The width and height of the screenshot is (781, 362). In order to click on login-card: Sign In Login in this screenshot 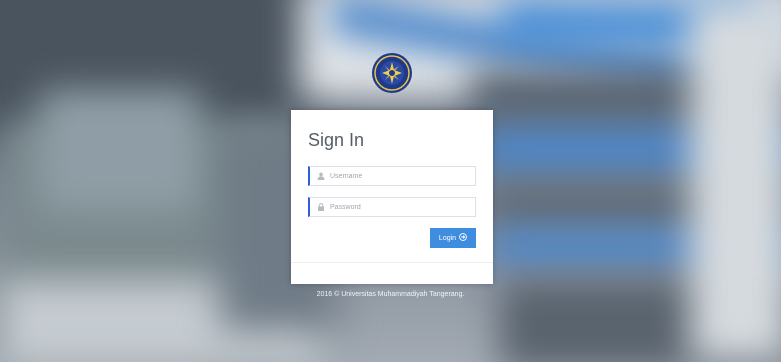, I will do `click(392, 197)`.